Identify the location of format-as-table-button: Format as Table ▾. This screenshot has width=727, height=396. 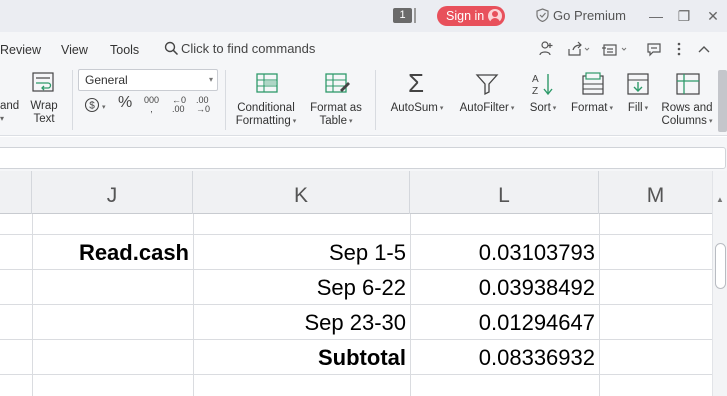
(336, 115).